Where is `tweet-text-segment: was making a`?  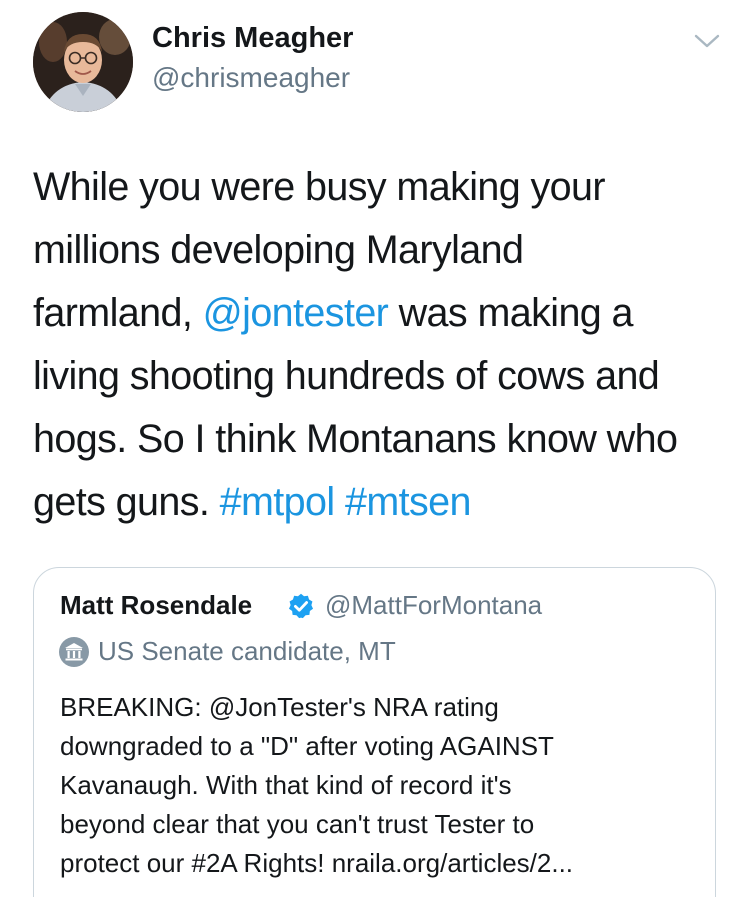 tweet-text-segment: was making a is located at coordinates (511, 313).